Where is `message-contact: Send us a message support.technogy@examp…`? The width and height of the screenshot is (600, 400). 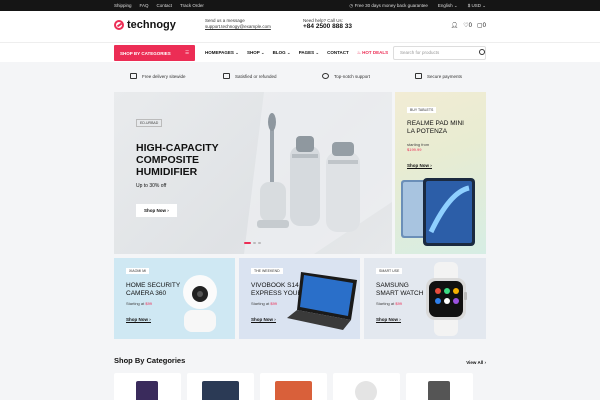
message-contact: Send us a message support.technogy@examp… is located at coordinates (238, 24).